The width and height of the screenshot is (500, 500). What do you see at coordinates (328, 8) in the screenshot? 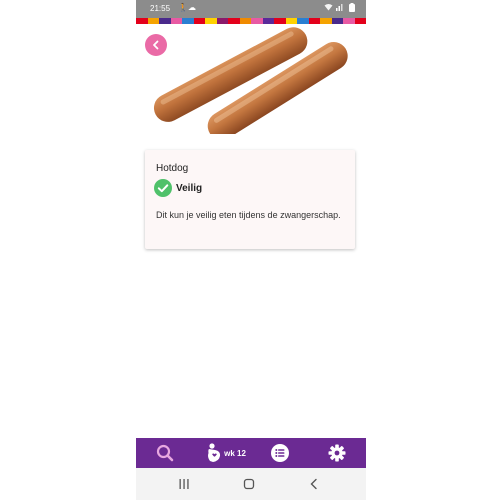
I see `wifi-icon` at bounding box center [328, 8].